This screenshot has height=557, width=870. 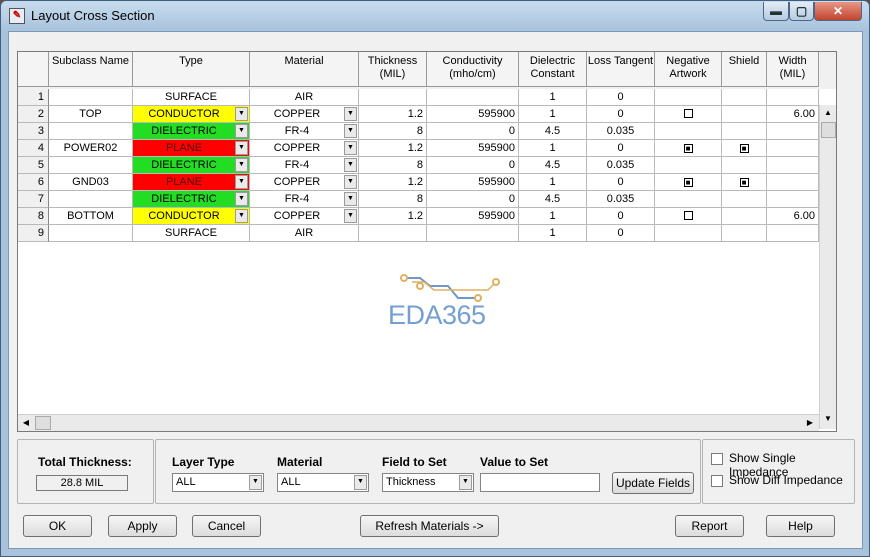 What do you see at coordinates (473, 233) in the screenshot?
I see `conductivity-cell` at bounding box center [473, 233].